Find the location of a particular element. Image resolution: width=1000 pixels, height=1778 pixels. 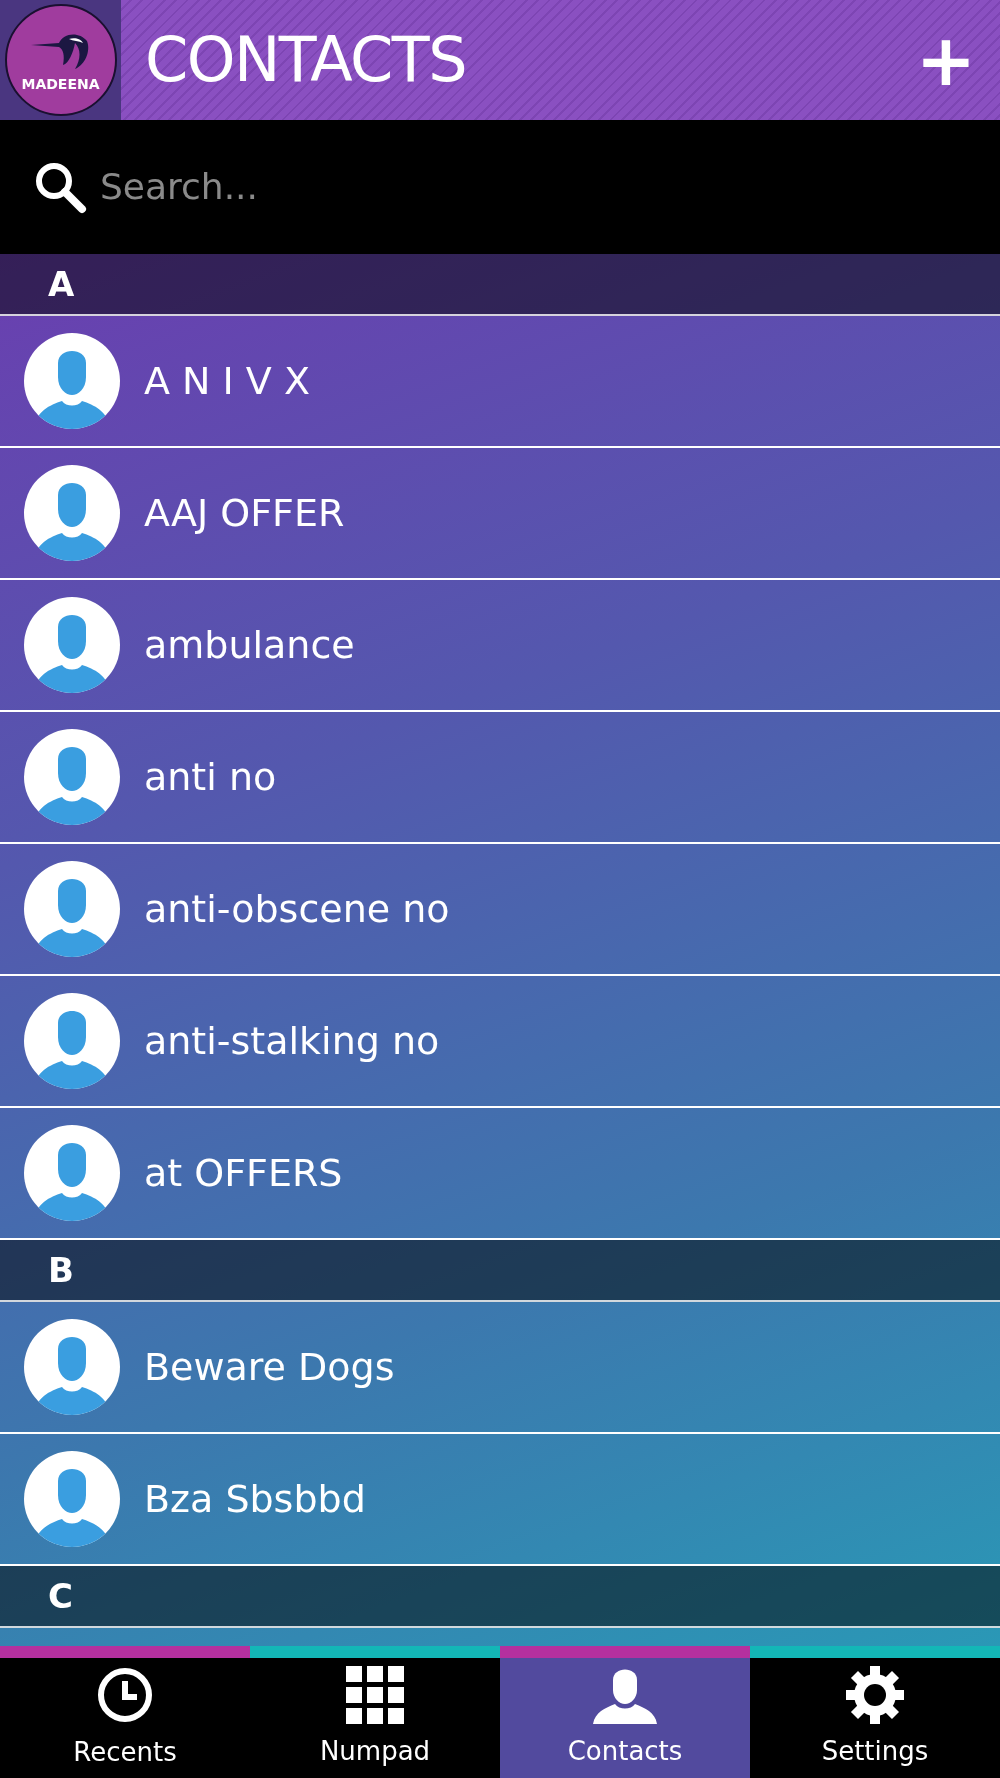

contact-name: anti-obscene no is located at coordinates (297, 909).